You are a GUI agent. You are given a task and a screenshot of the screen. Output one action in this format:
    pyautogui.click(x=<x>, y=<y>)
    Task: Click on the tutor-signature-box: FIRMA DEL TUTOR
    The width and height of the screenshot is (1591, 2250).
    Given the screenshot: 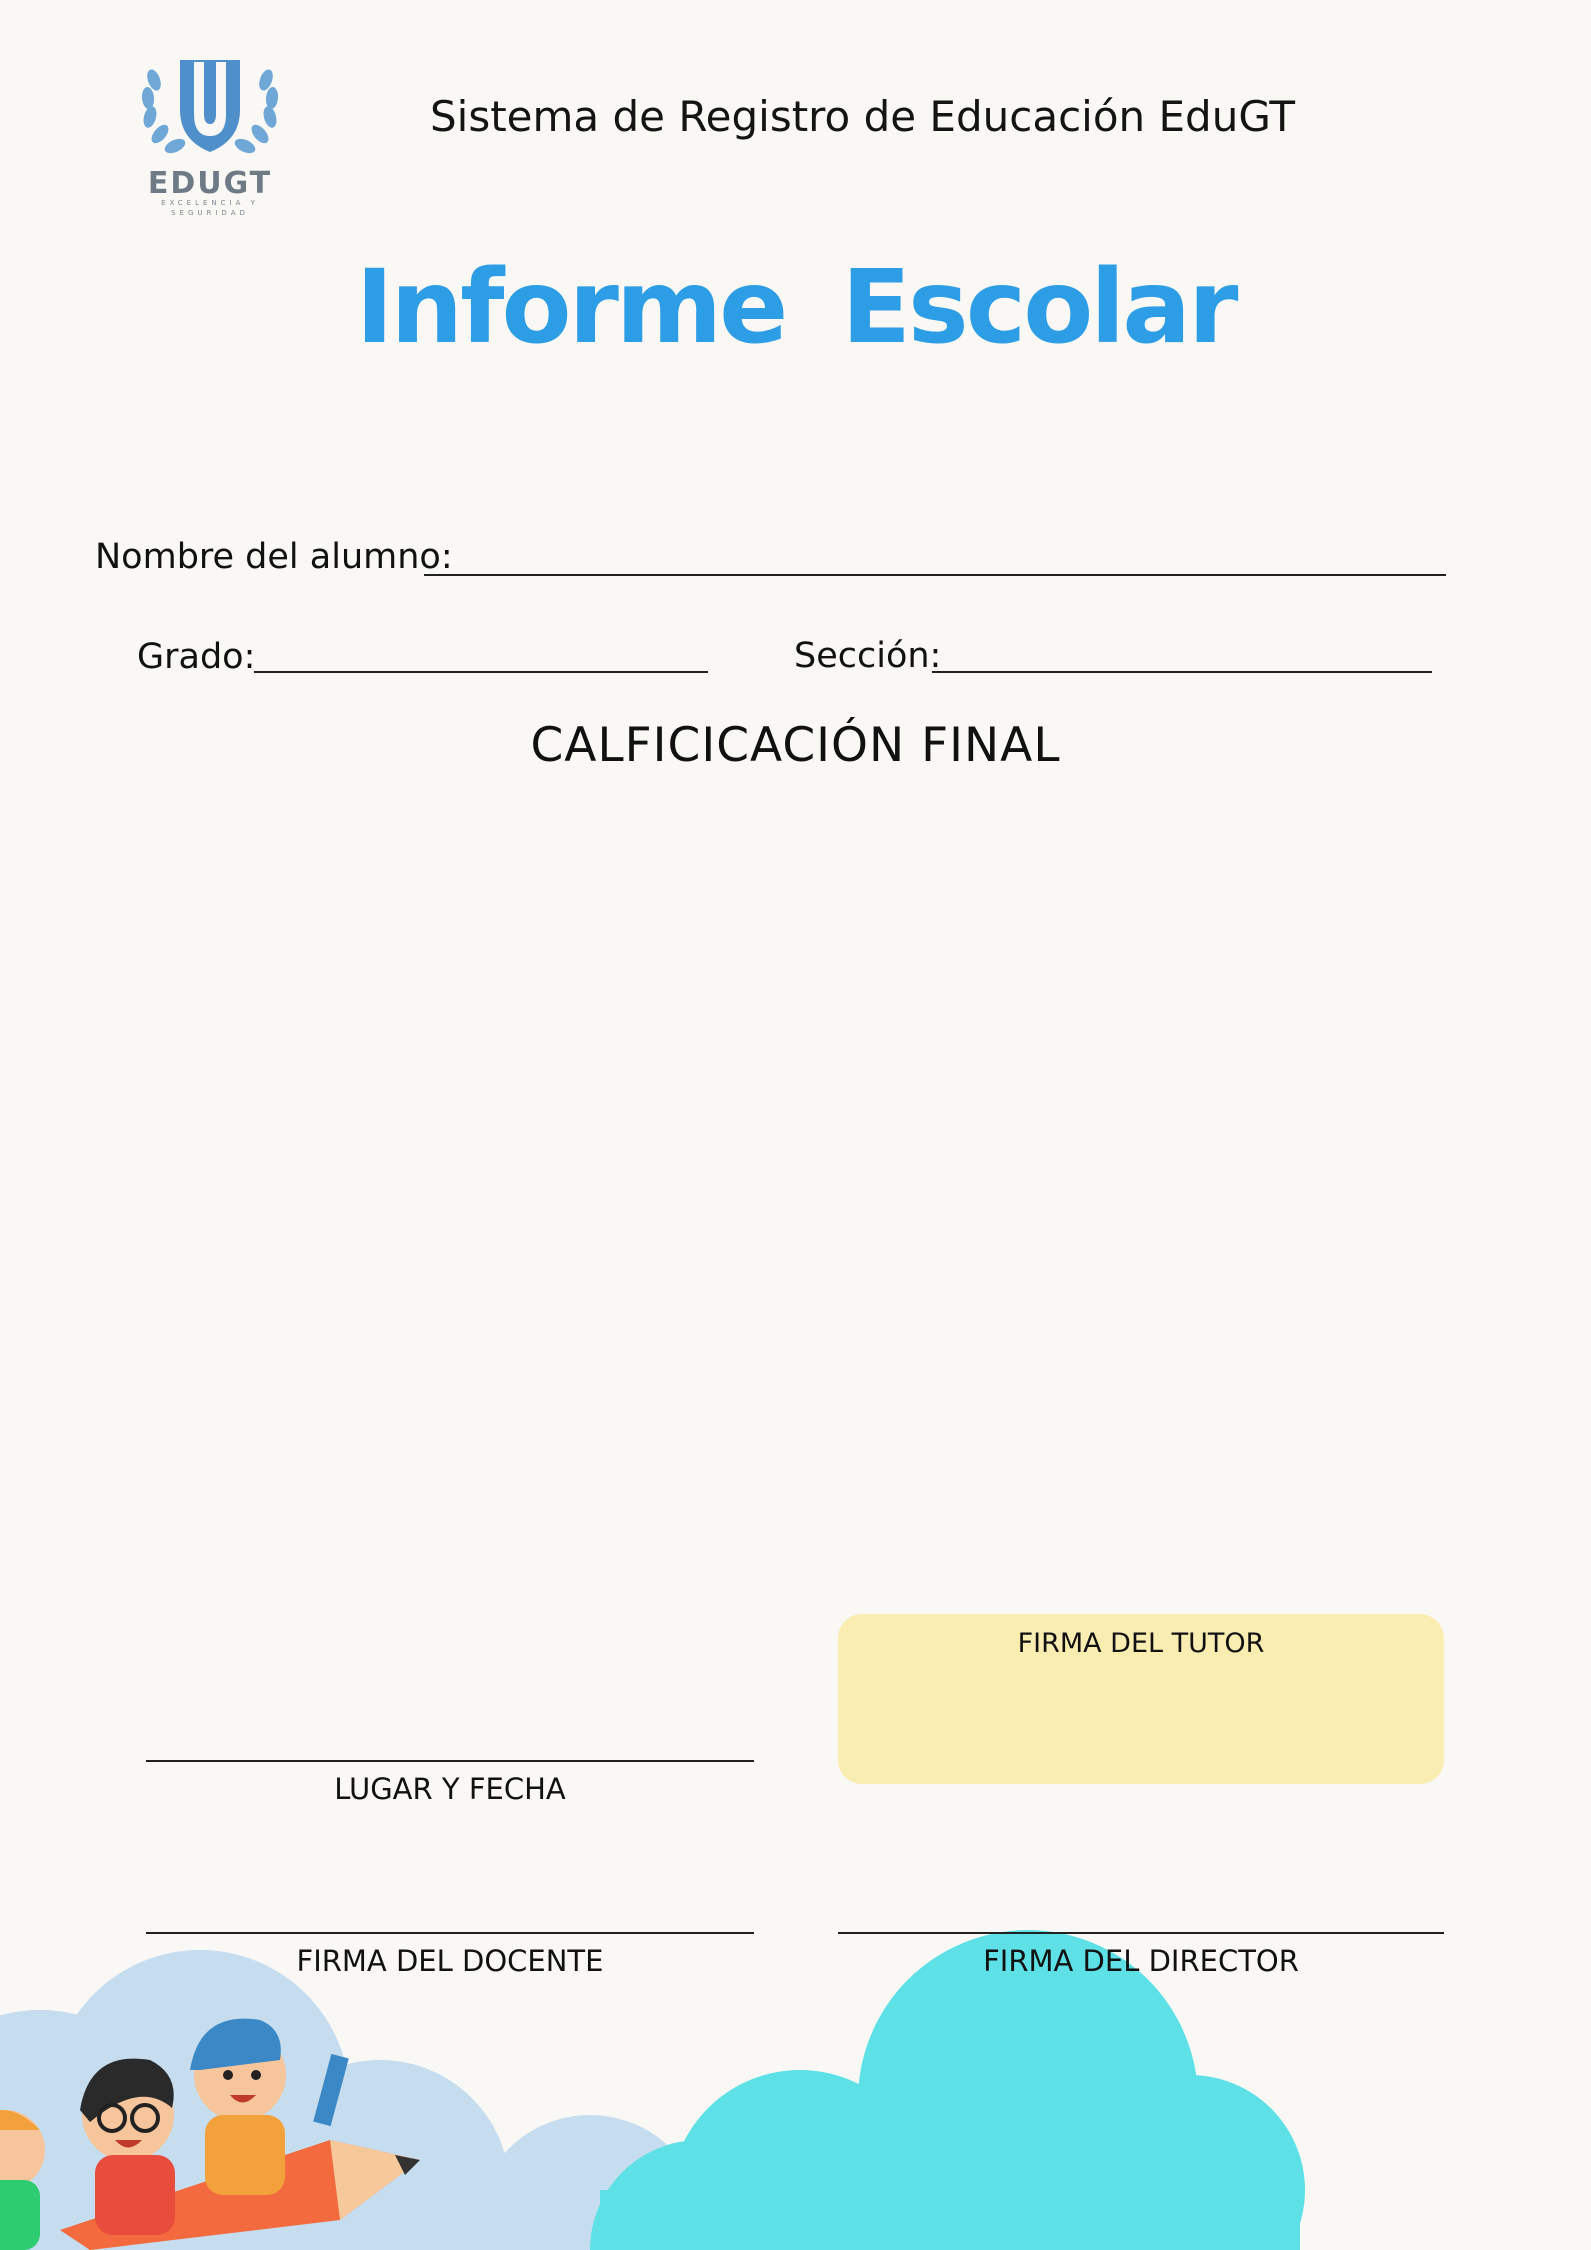 What is the action you would take?
    pyautogui.click(x=1141, y=1699)
    